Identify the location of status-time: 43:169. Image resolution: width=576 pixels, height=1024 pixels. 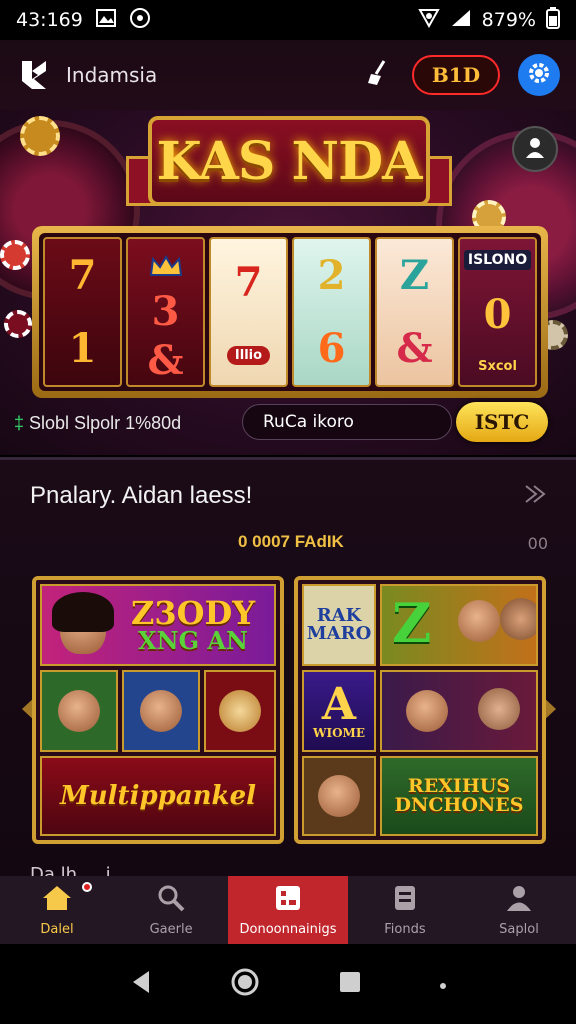
(49, 20).